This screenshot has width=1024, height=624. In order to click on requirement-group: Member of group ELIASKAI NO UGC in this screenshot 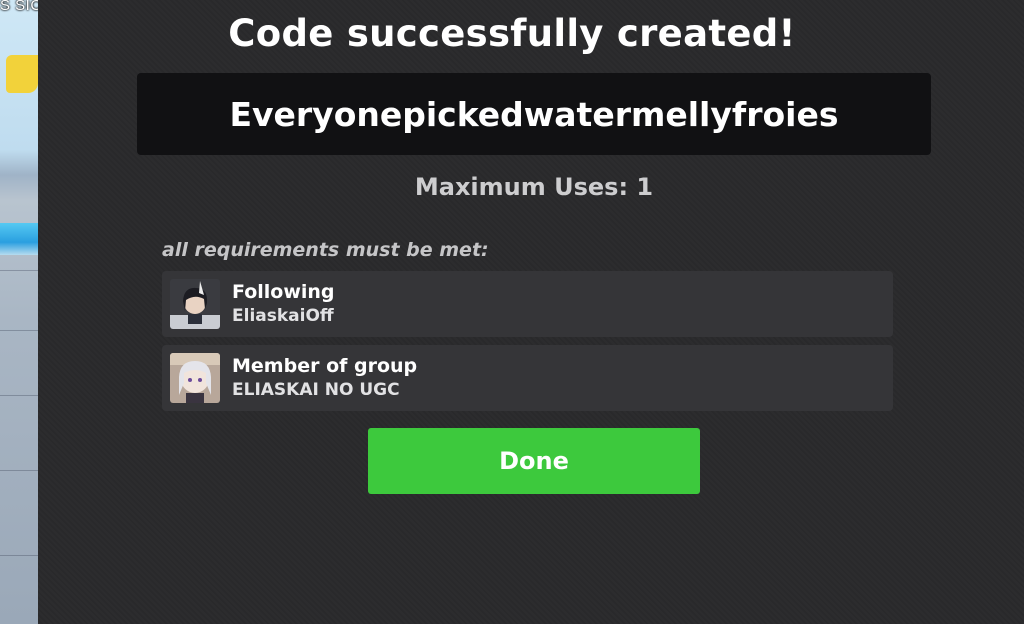, I will do `click(527, 378)`.